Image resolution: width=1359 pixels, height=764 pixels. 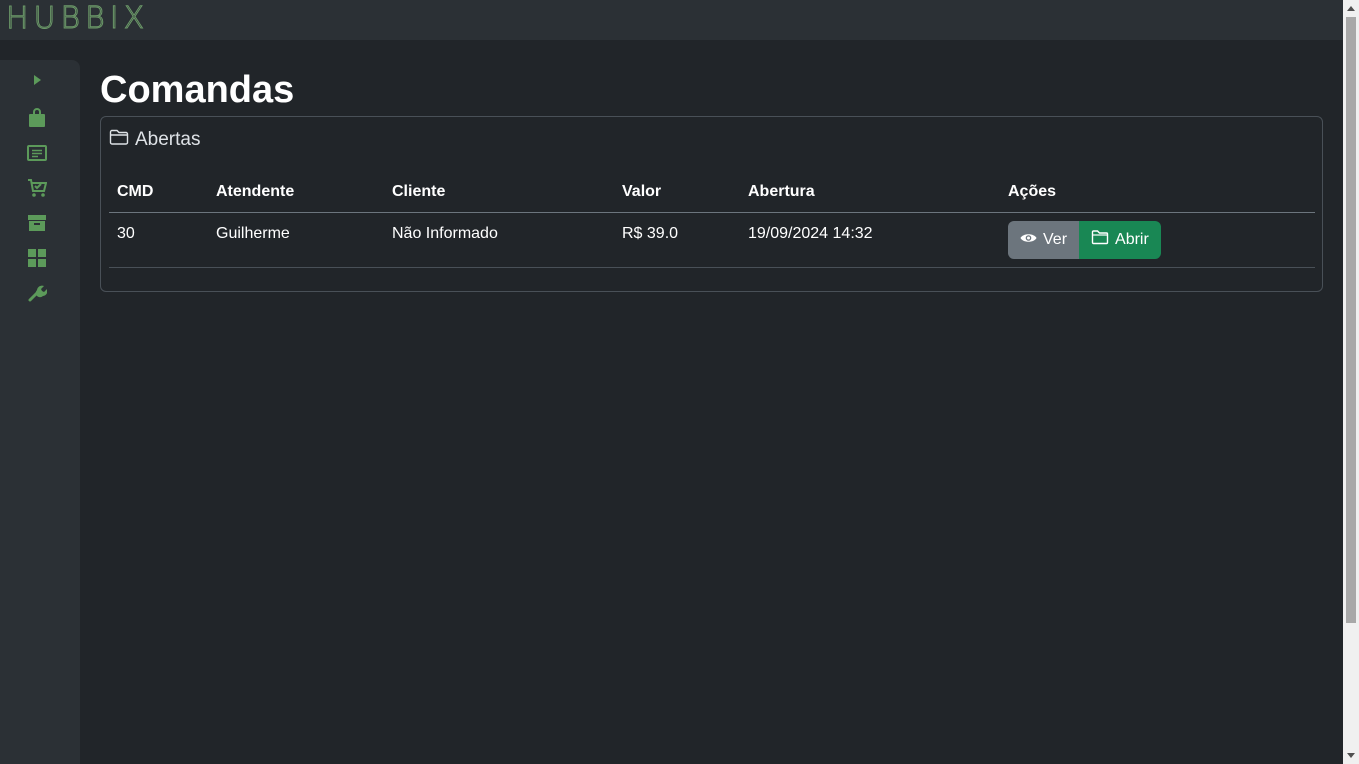 What do you see at coordinates (870, 240) in the screenshot?
I see `cell-abertura: 19/09/2024 14:32` at bounding box center [870, 240].